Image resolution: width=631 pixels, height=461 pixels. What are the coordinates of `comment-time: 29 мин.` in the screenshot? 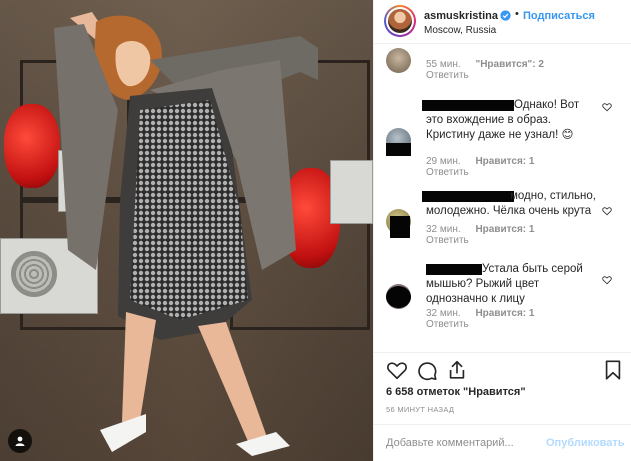 It's located at (443, 161).